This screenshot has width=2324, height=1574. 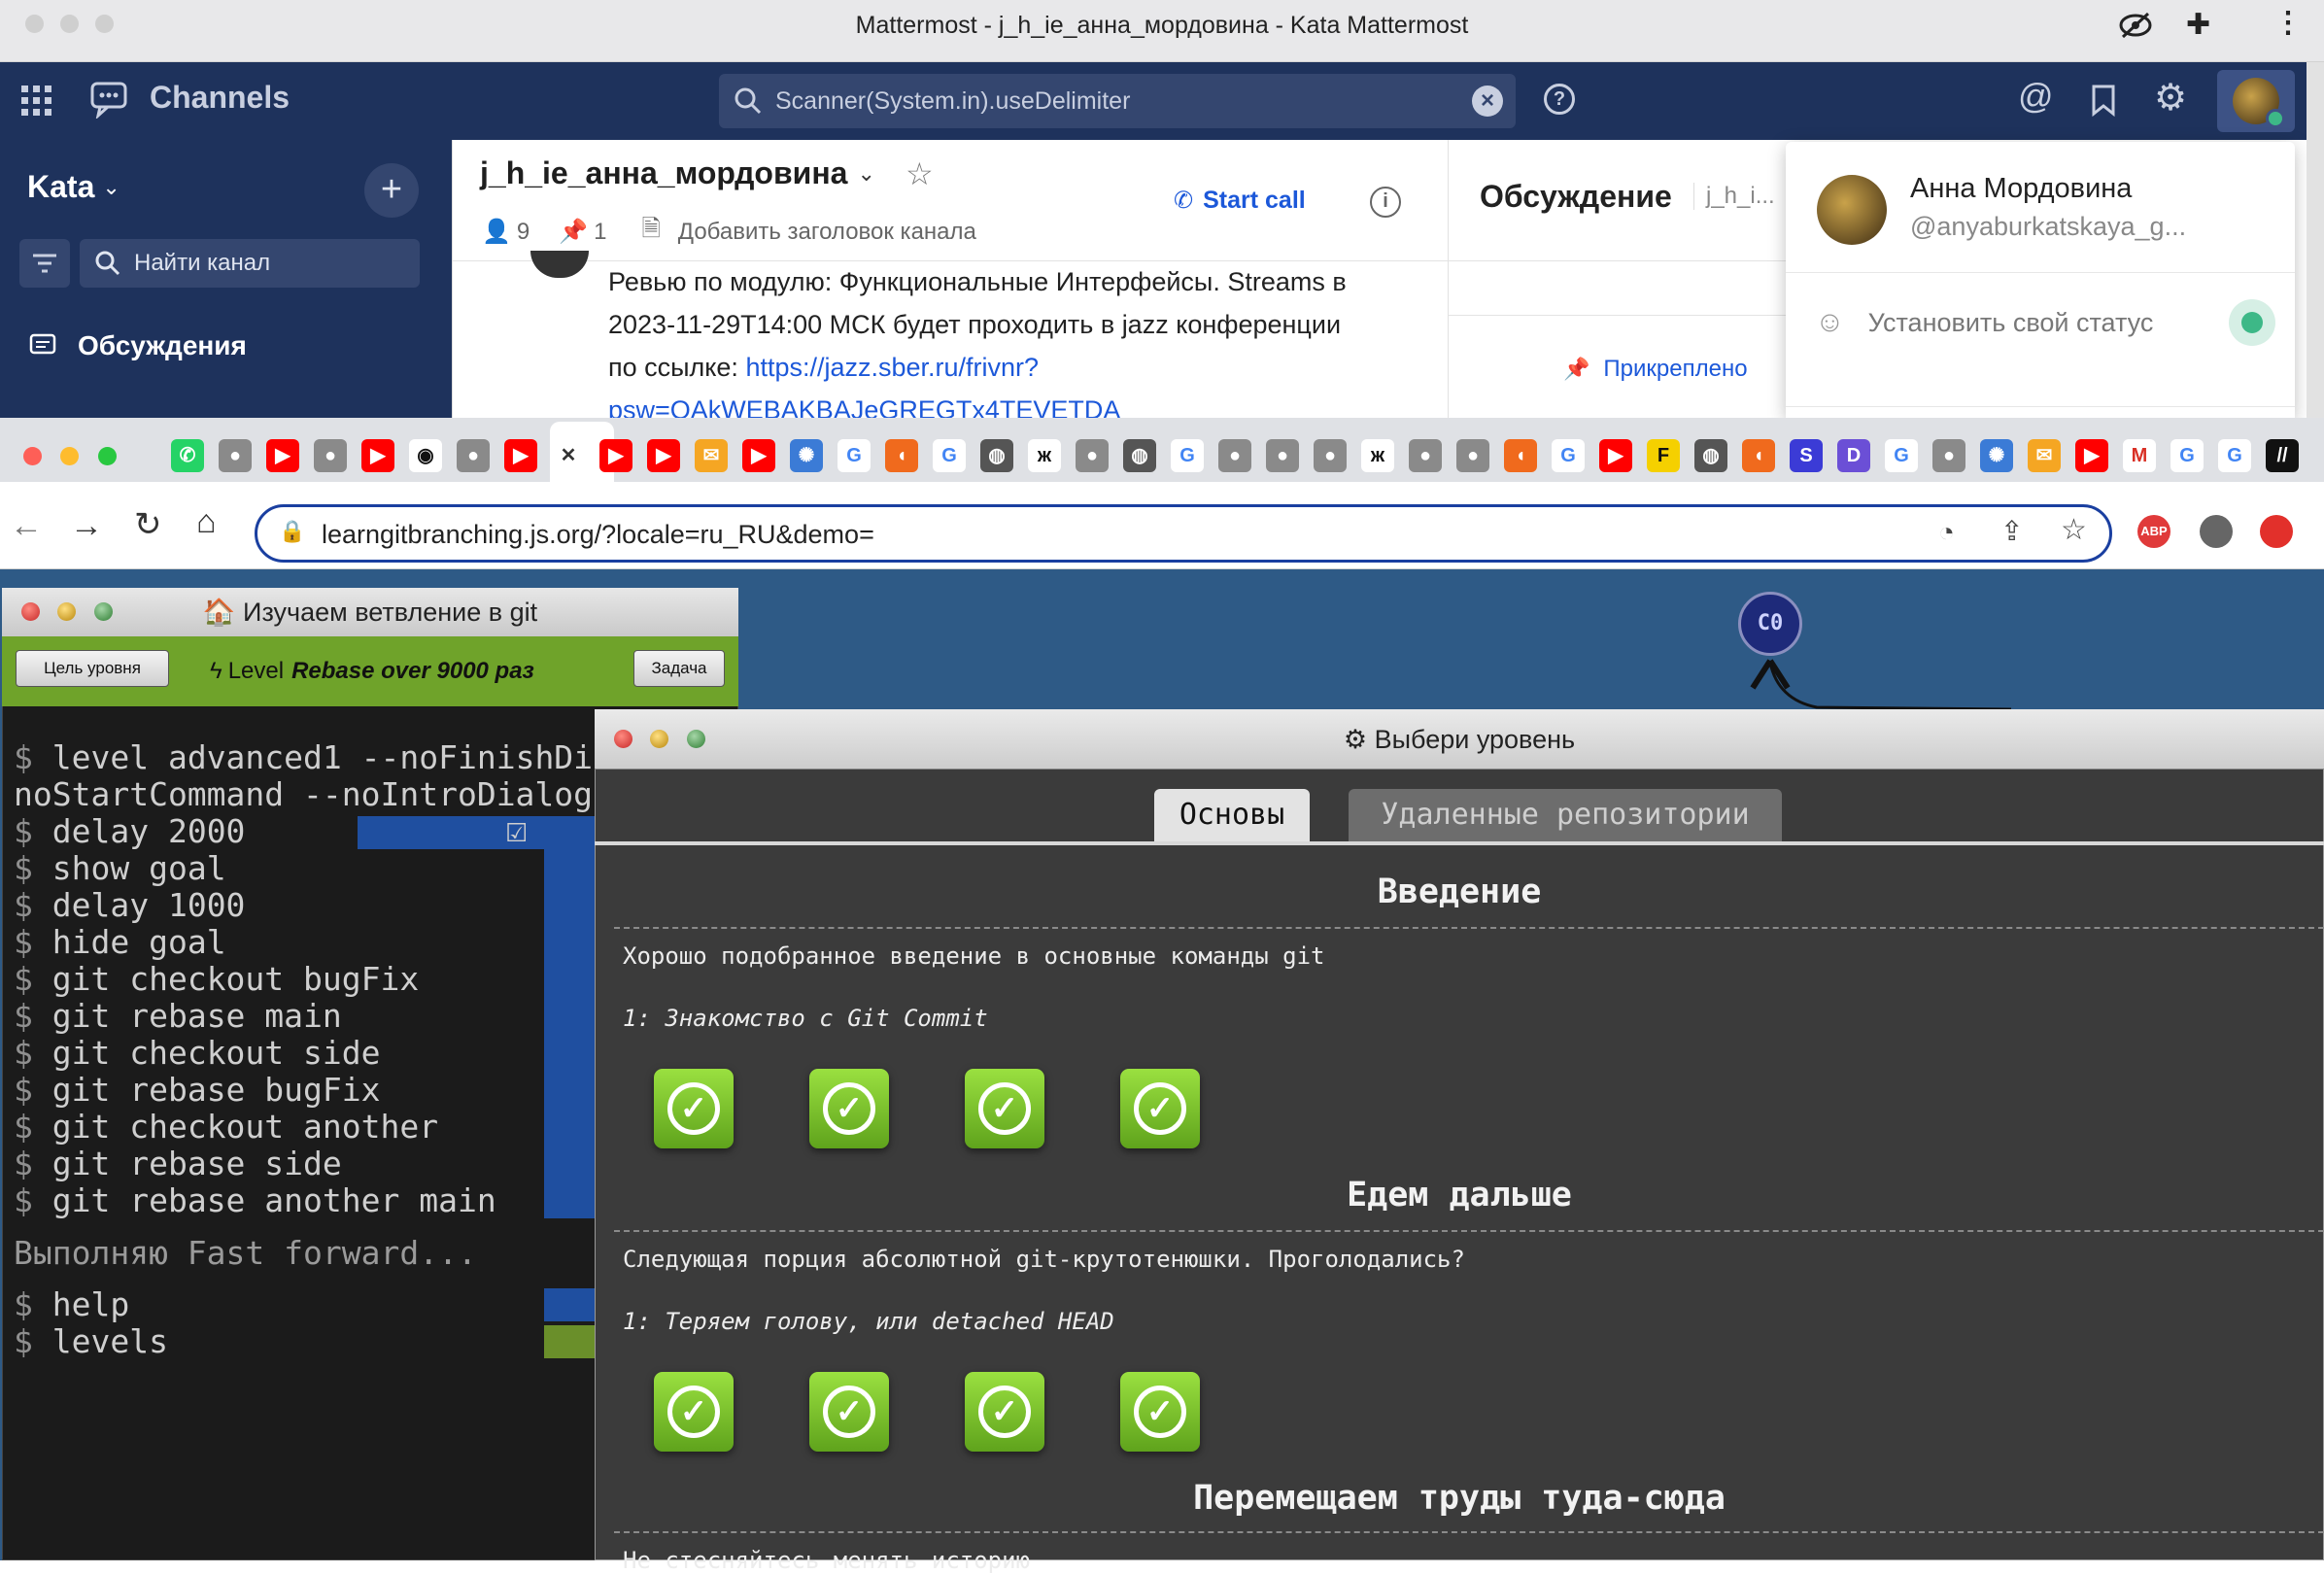 What do you see at coordinates (2288, 23) in the screenshot?
I see `more-menu-icon: ⋮` at bounding box center [2288, 23].